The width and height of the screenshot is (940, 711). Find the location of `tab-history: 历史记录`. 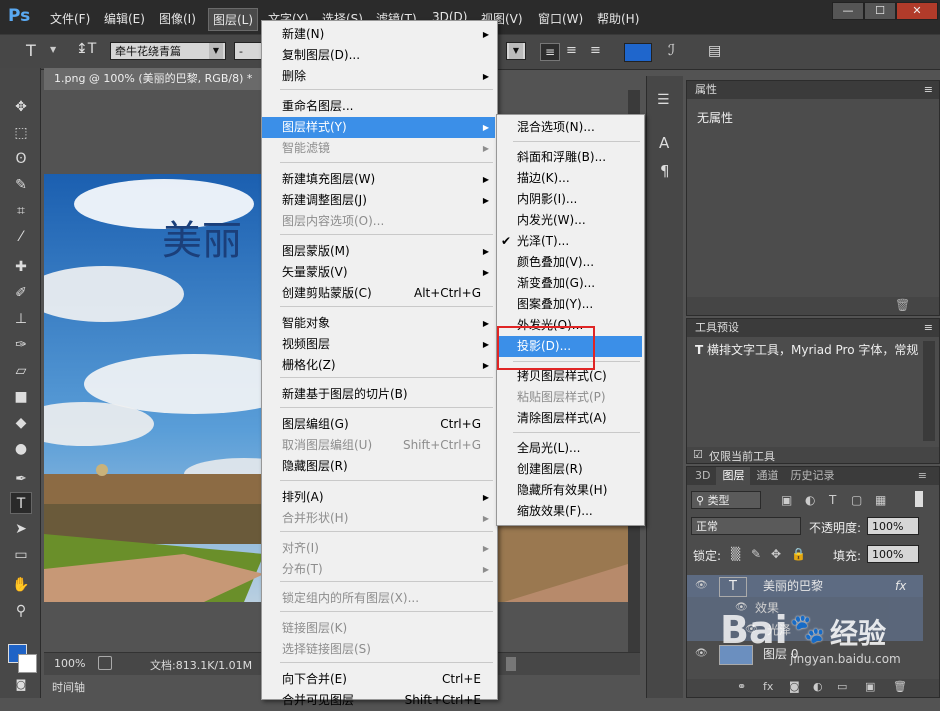

tab-history: 历史记录 is located at coordinates (812, 476).